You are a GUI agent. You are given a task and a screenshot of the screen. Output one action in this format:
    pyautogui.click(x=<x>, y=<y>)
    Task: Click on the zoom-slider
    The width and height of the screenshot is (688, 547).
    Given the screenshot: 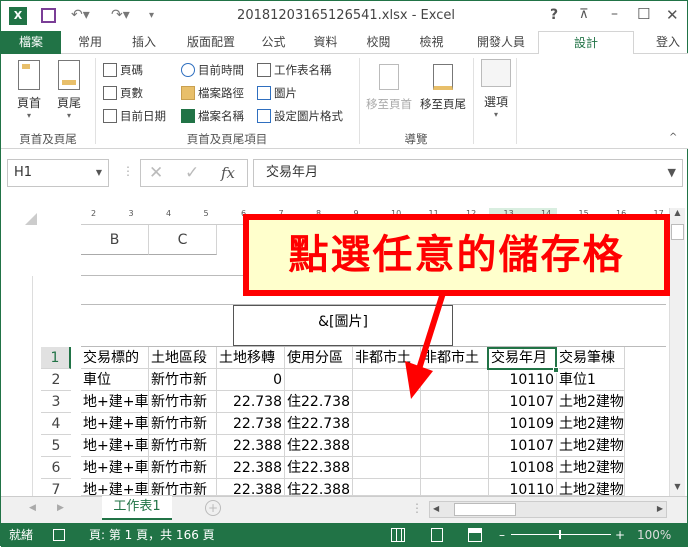 What is the action you would take?
    pyautogui.click(x=561, y=534)
    